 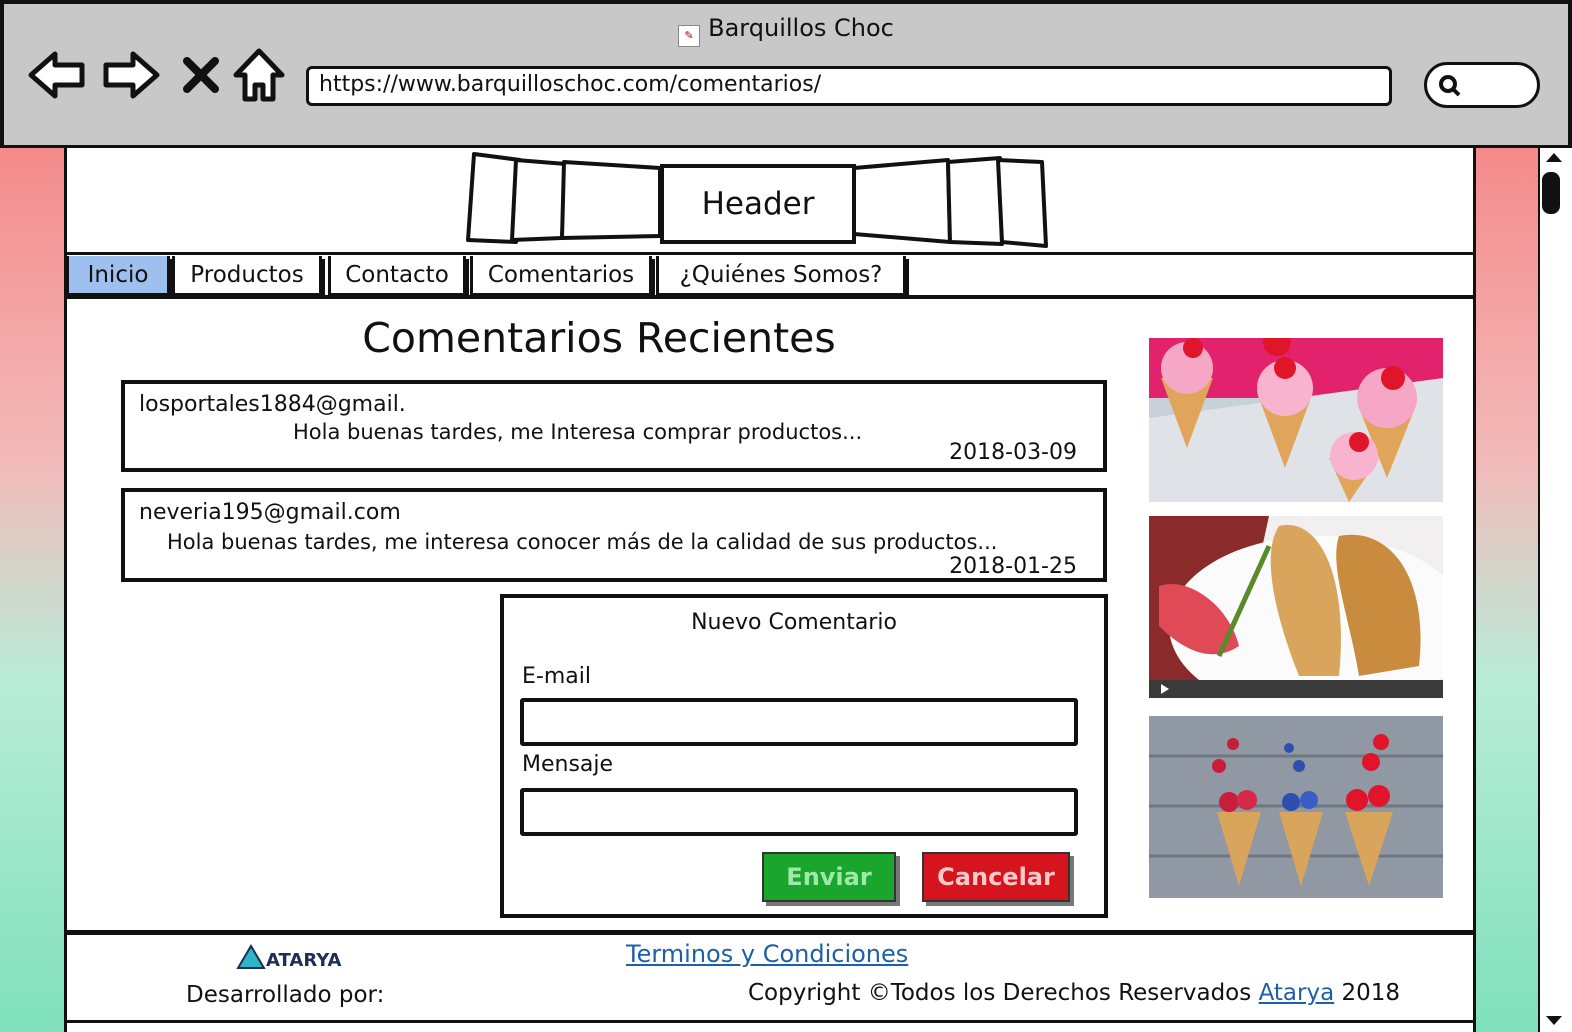 I want to click on left-decor, so click(x=32, y=590).